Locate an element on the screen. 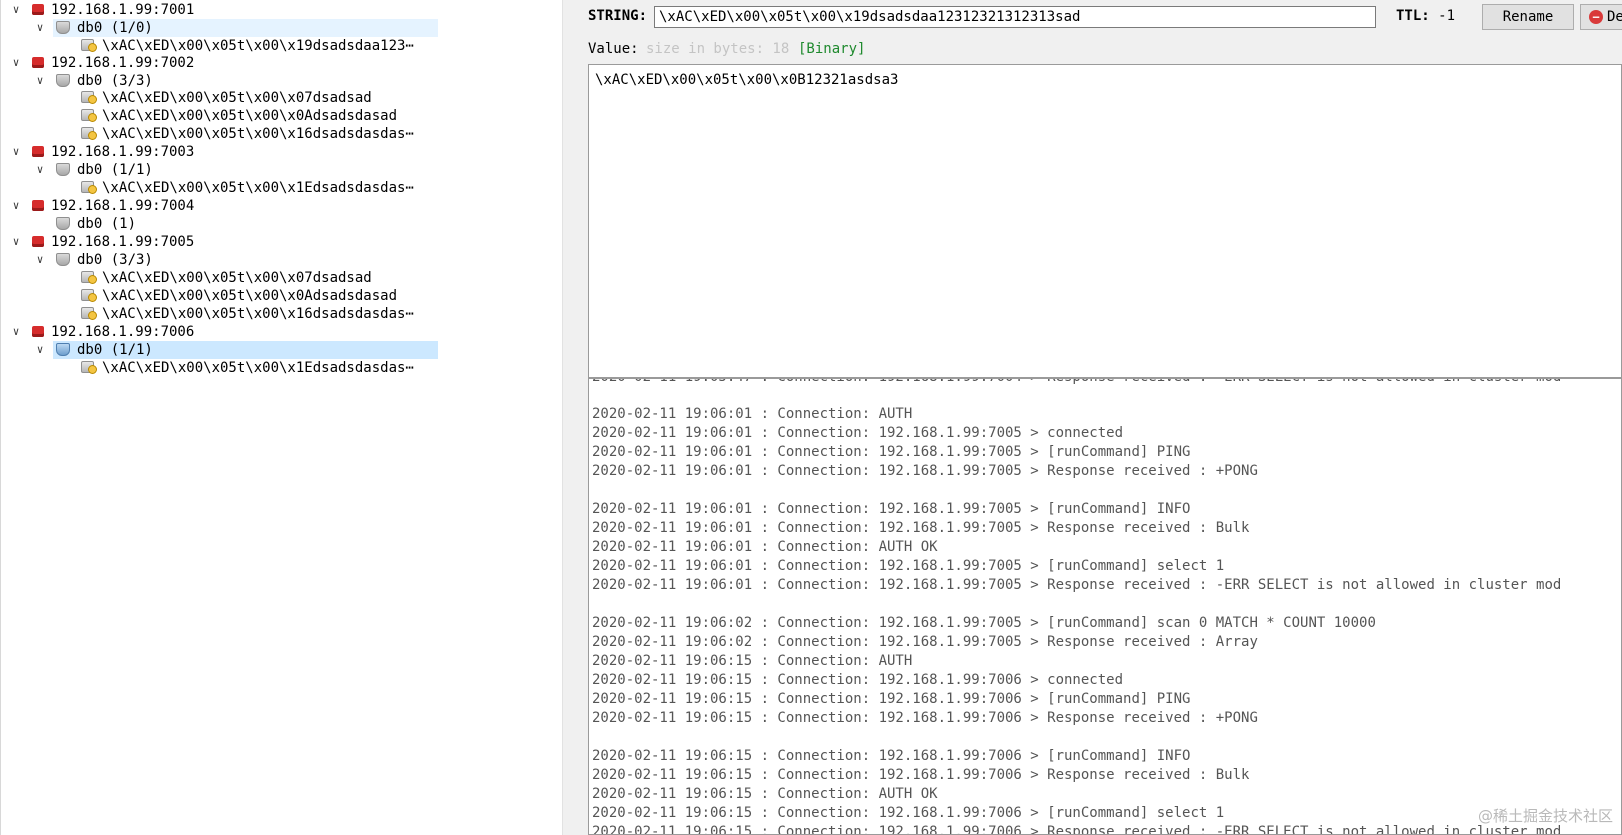  tree-server-label: 192.168.1.99:7006 is located at coordinates (123, 332).